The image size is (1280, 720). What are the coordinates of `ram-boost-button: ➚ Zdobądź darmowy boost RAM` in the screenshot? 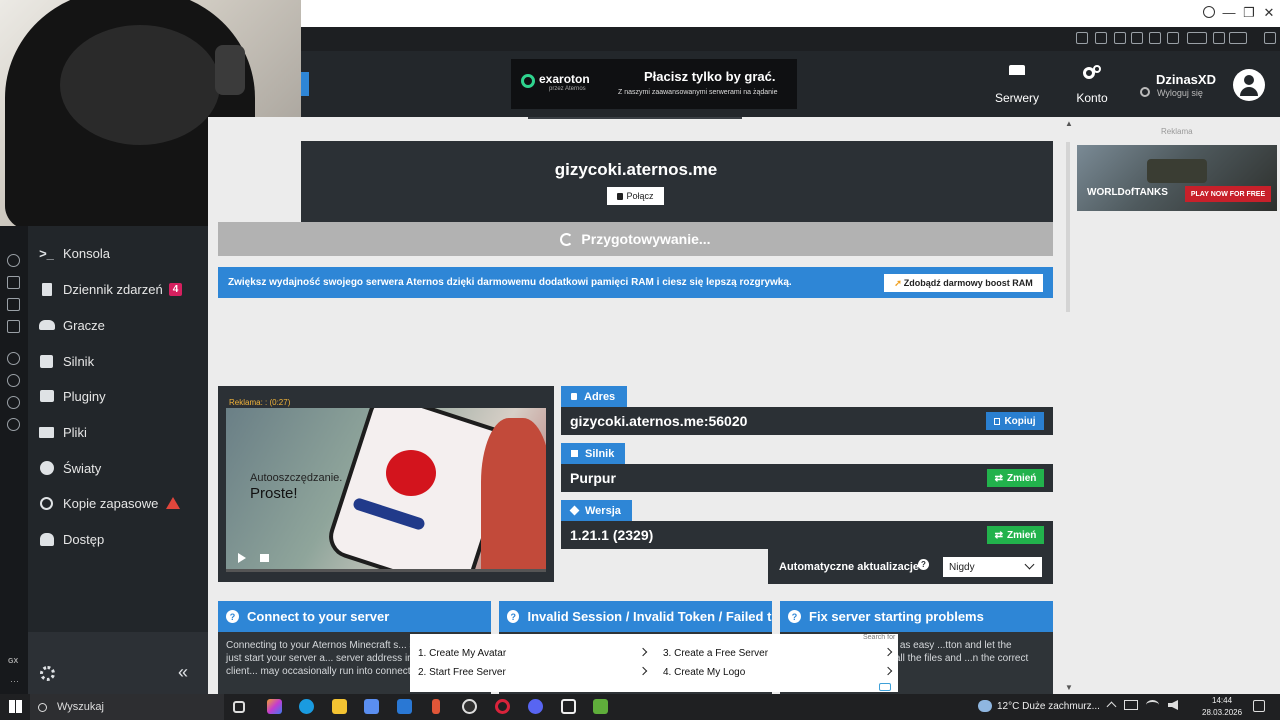 It's located at (963, 283).